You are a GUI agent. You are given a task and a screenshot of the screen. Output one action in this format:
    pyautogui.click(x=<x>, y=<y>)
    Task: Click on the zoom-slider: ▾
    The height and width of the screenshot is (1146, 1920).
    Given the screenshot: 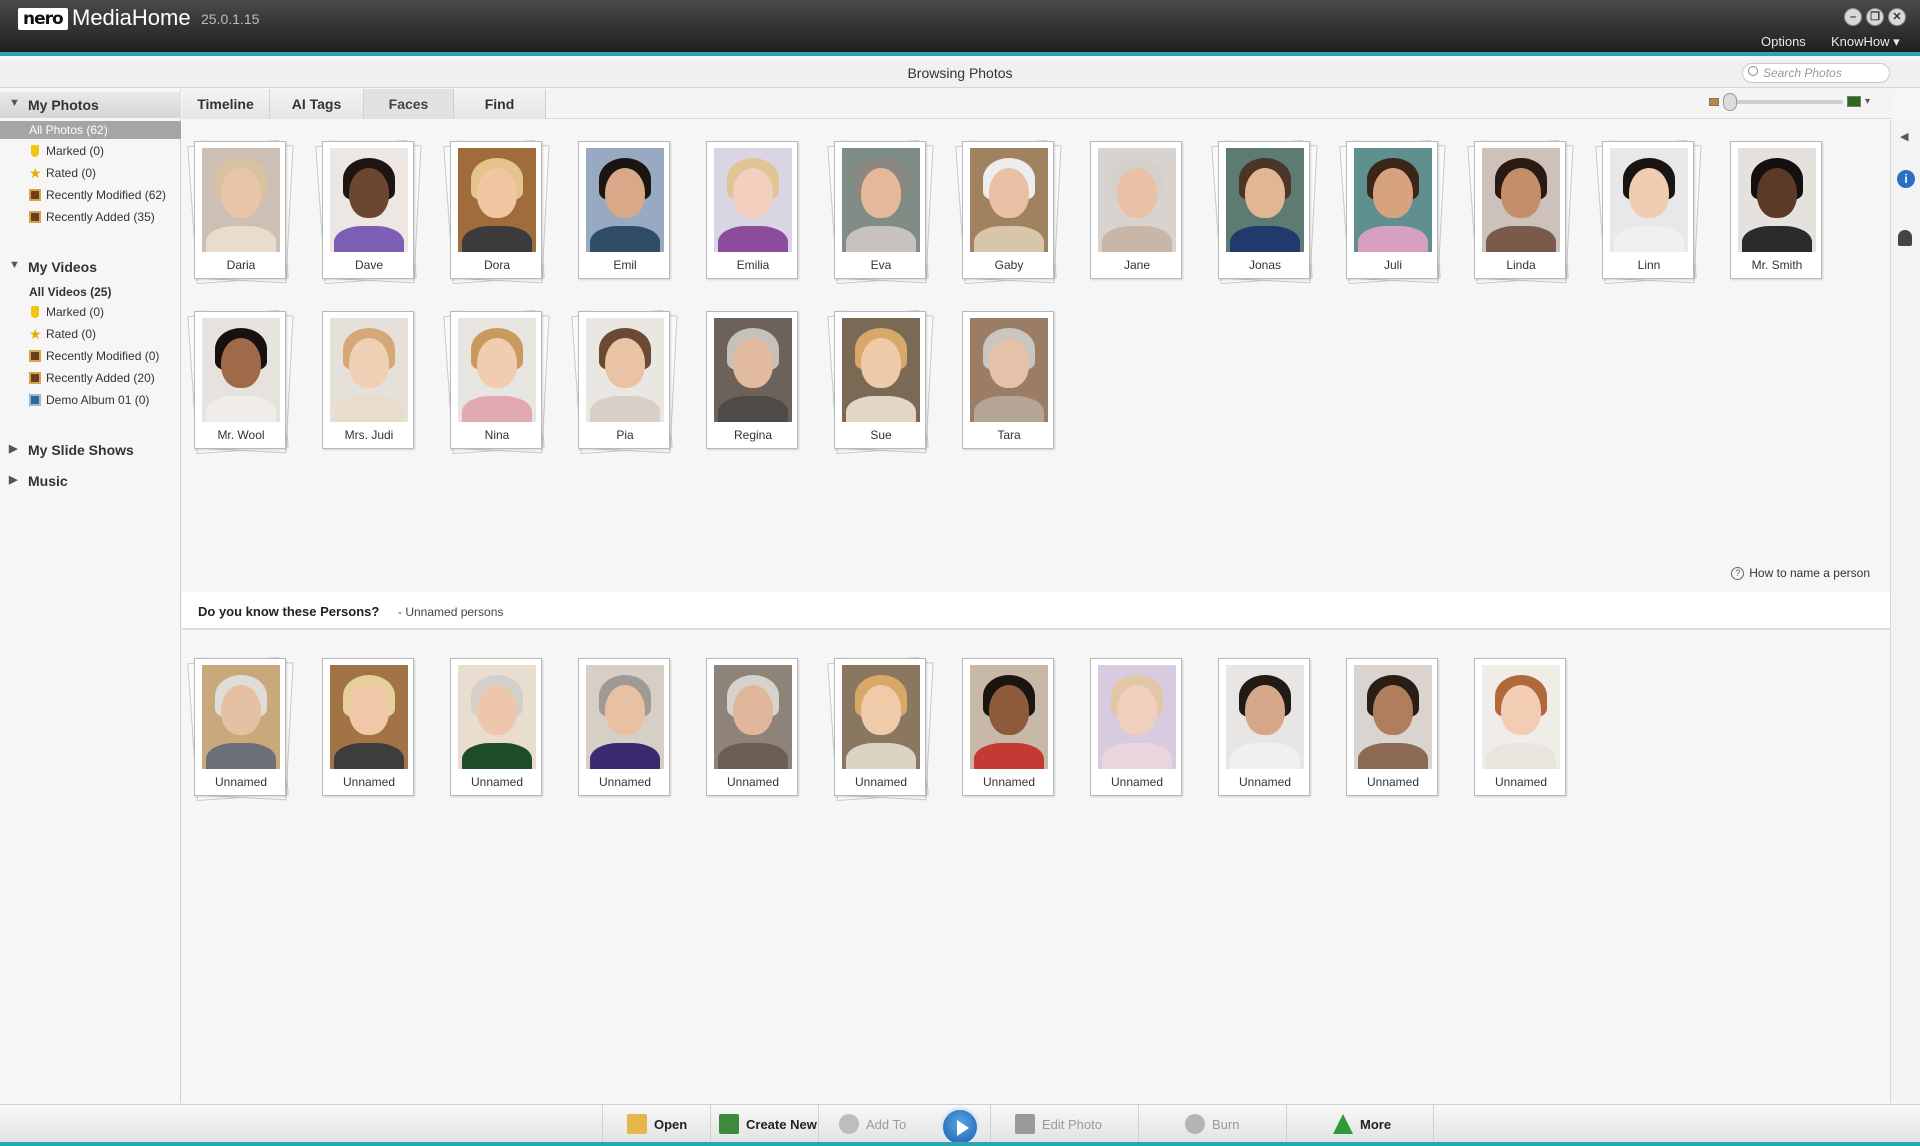 What is the action you would take?
    pyautogui.click(x=1789, y=101)
    